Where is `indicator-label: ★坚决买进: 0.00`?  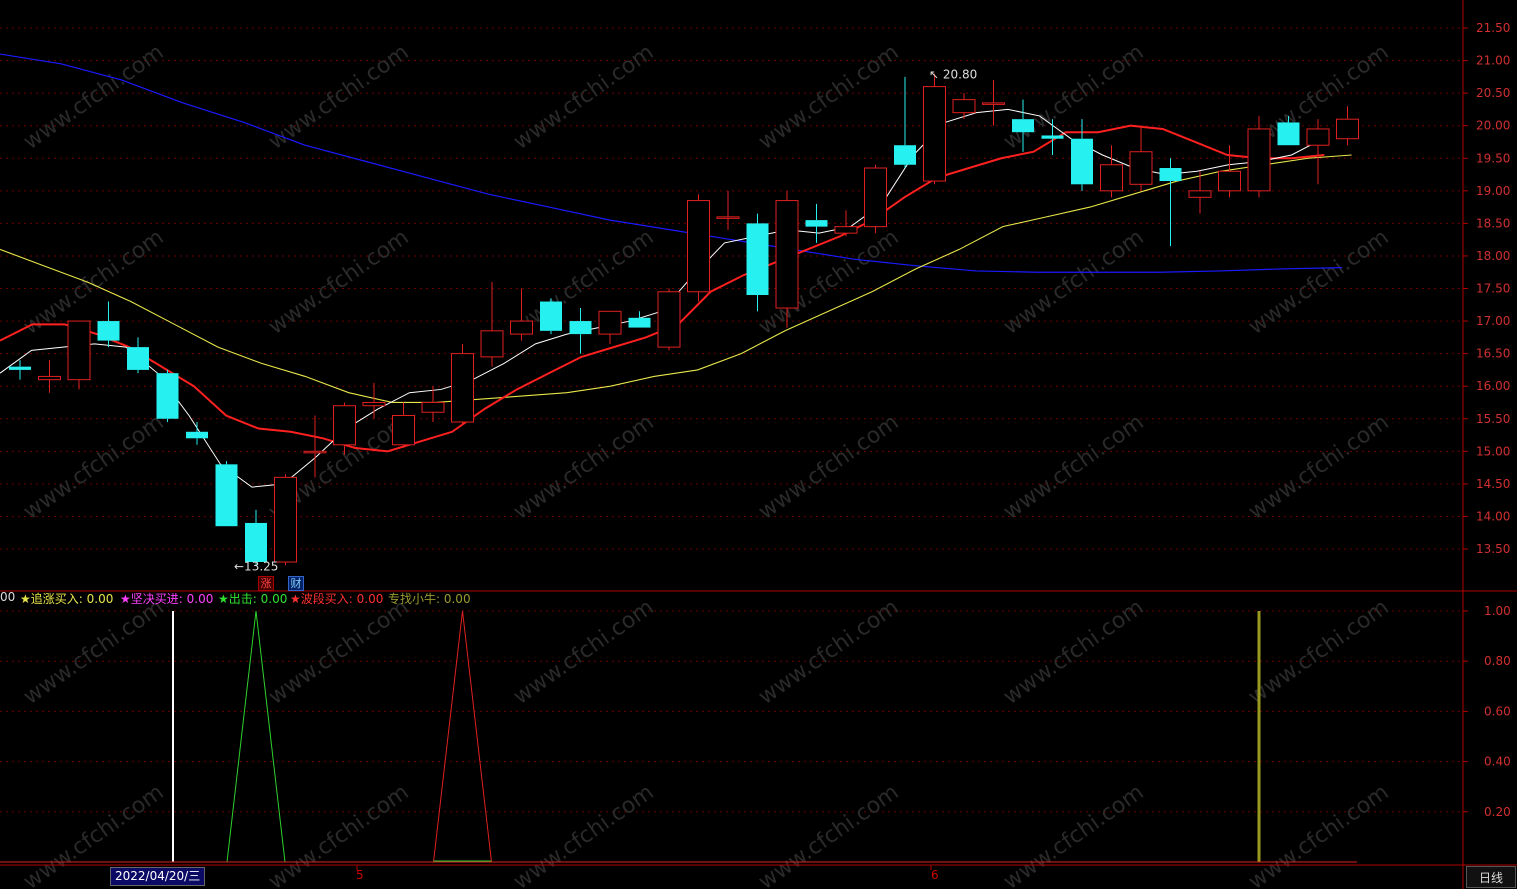
indicator-label: ★坚决买进: 0.00 is located at coordinates (167, 599).